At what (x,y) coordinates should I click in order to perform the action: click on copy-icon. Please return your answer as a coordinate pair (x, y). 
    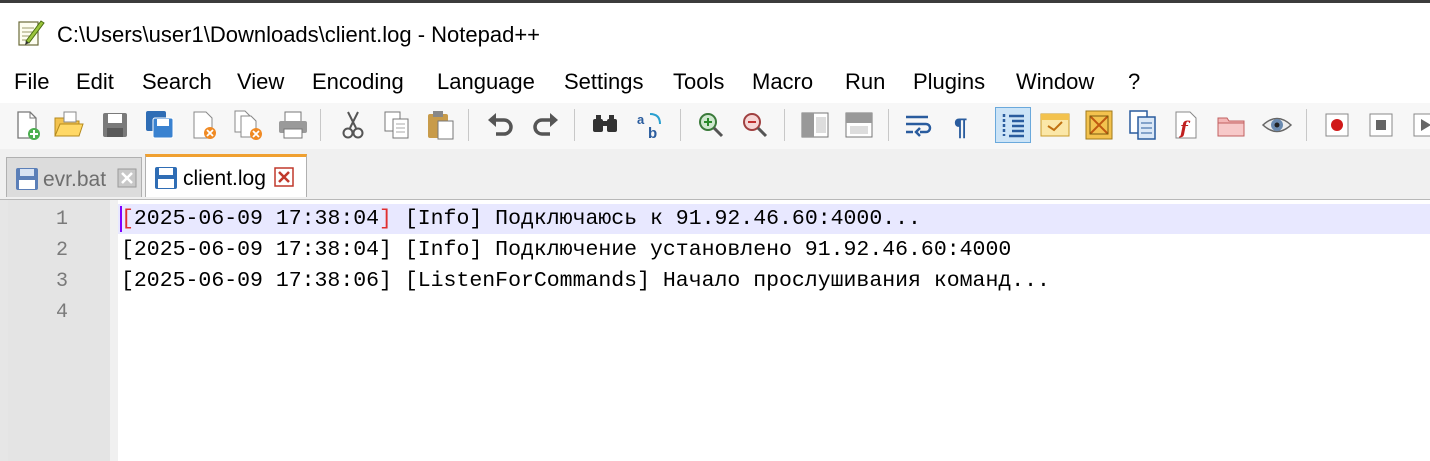
    Looking at the image, I should click on (397, 125).